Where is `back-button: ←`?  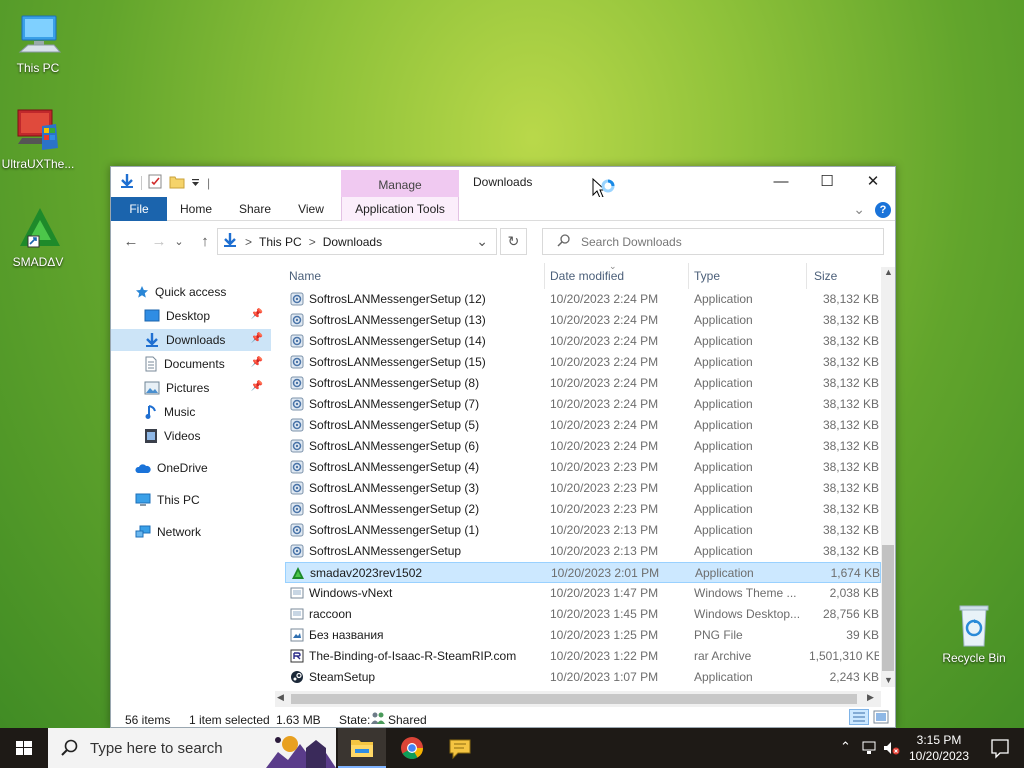 back-button: ← is located at coordinates (131, 242).